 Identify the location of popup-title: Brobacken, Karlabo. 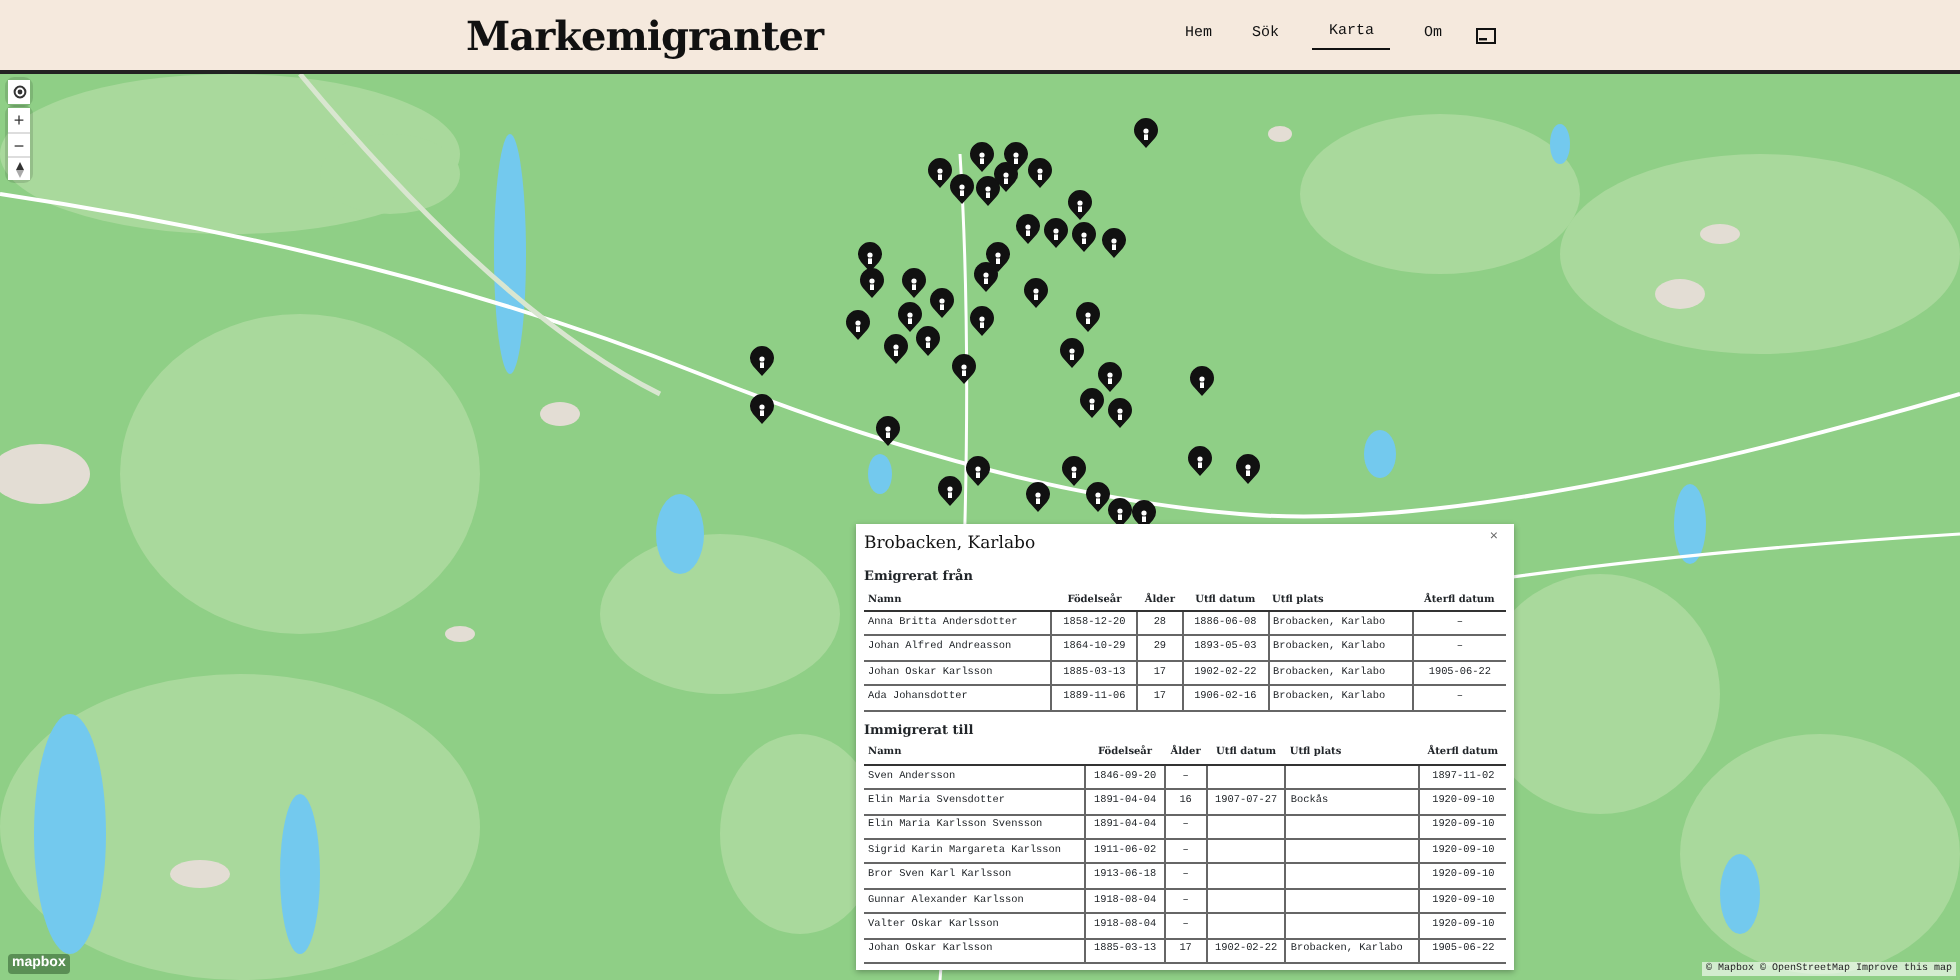
(950, 545).